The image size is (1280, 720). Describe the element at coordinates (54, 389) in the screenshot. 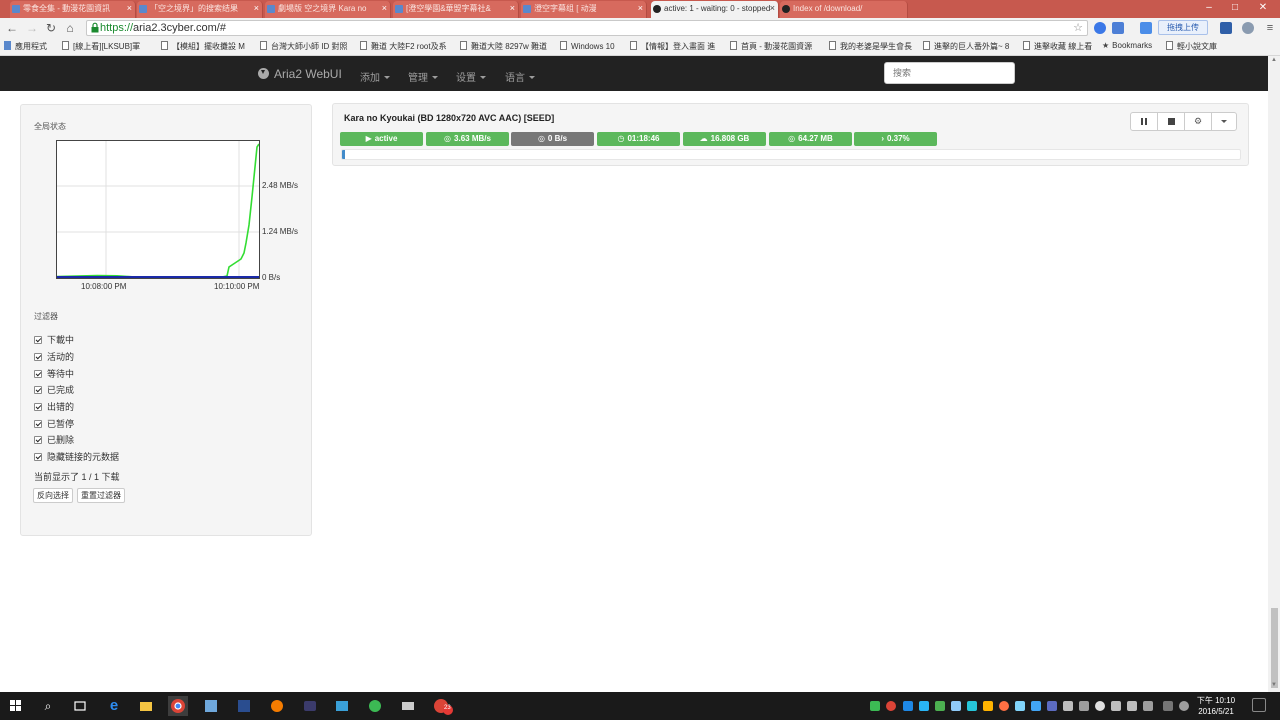

I see `filter-complete: 已完成` at that location.